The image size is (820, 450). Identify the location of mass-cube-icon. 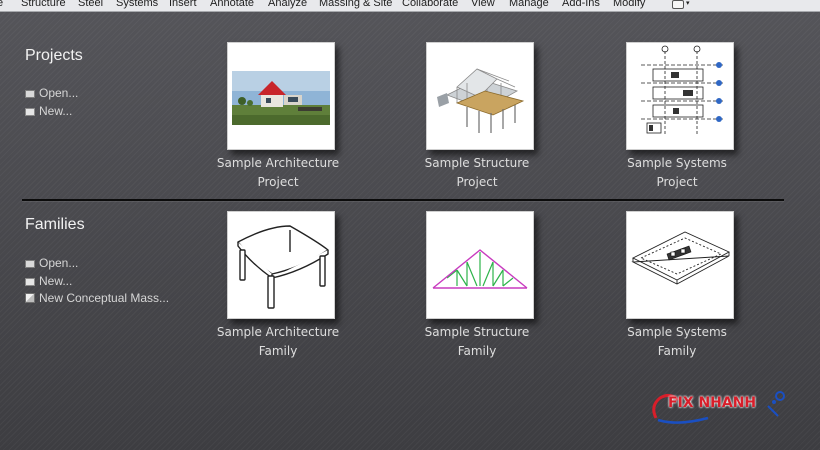
(30, 298).